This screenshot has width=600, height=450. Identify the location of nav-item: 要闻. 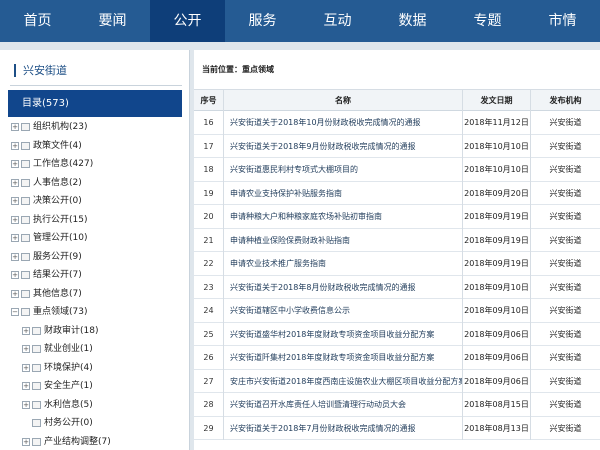
(112, 21).